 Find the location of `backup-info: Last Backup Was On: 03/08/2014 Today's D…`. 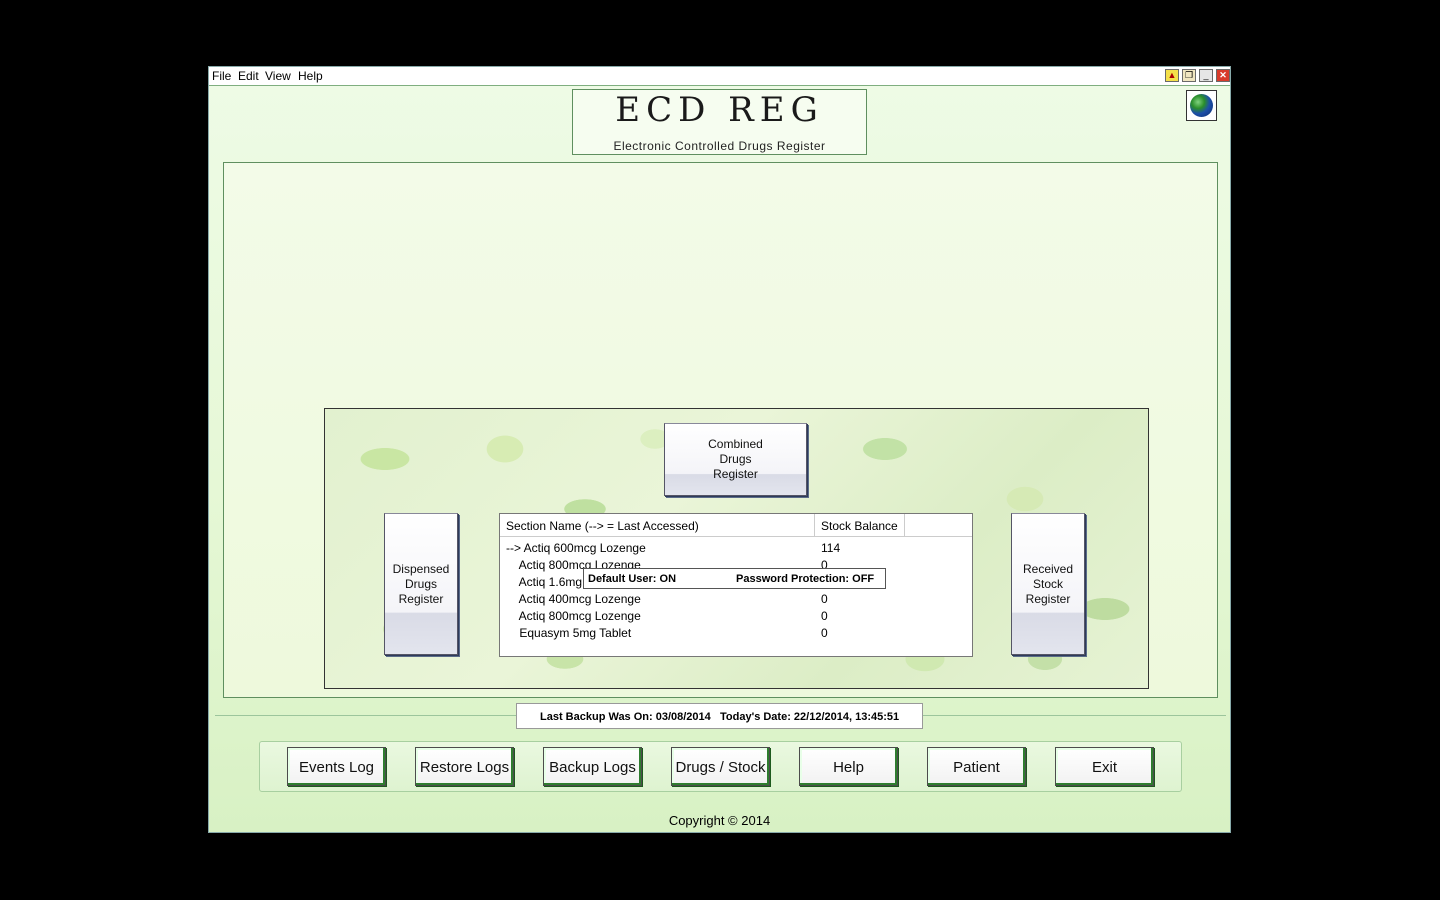

backup-info: Last Backup Was On: 03/08/2014 Today's D… is located at coordinates (719, 716).